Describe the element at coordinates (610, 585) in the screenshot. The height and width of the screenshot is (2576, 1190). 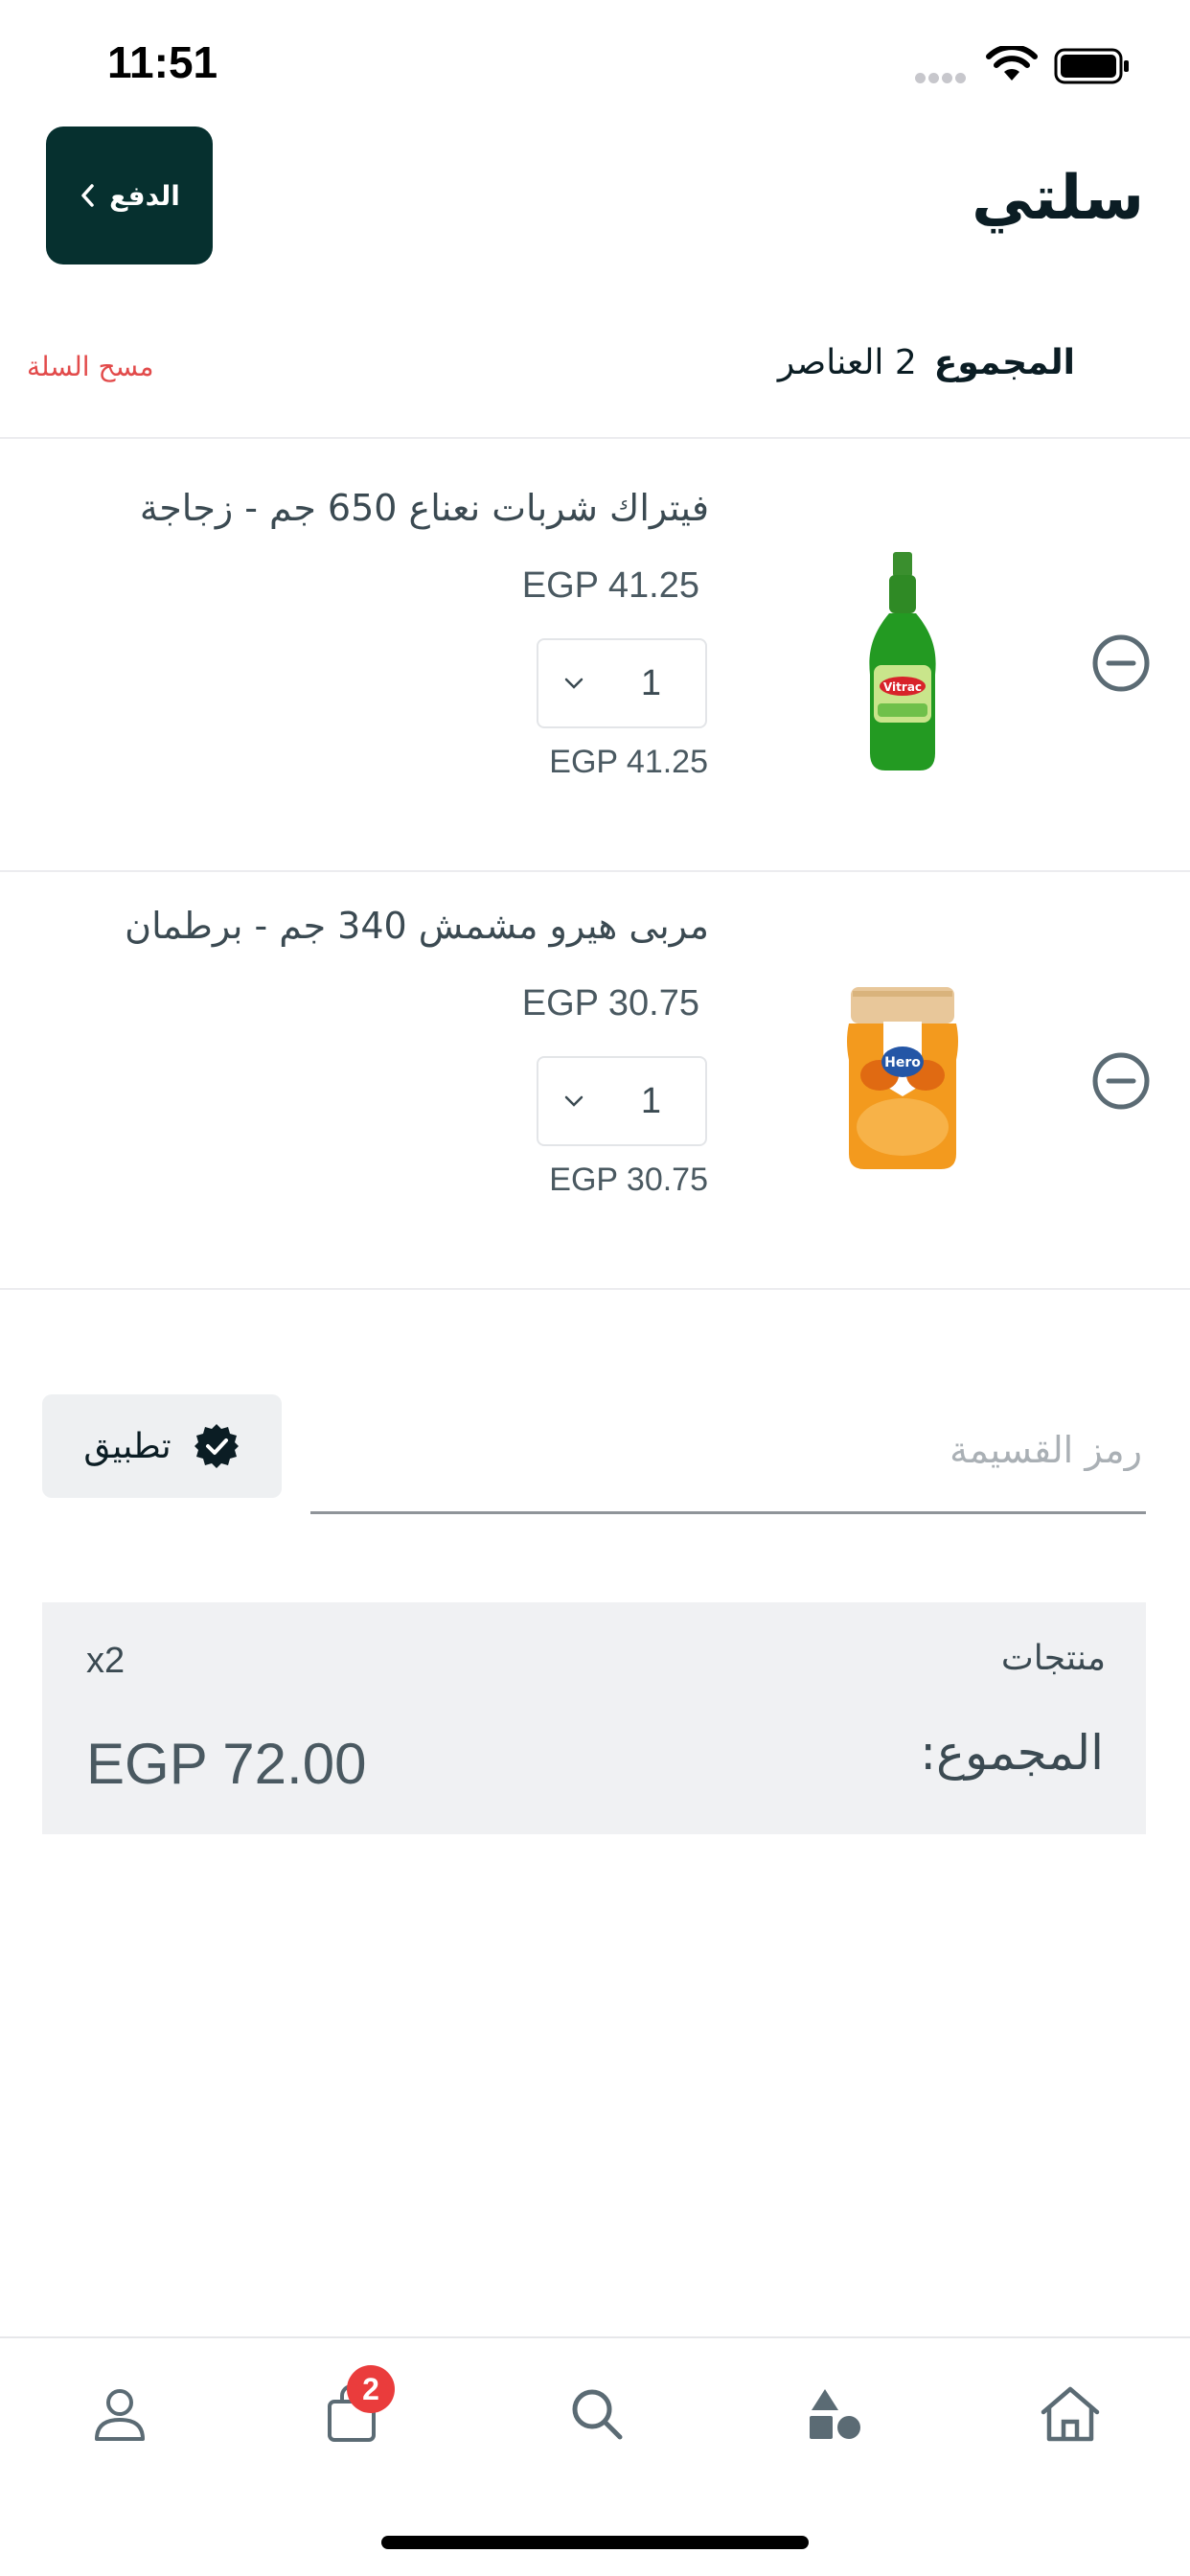
I see `item-price: EGP 41.25` at that location.